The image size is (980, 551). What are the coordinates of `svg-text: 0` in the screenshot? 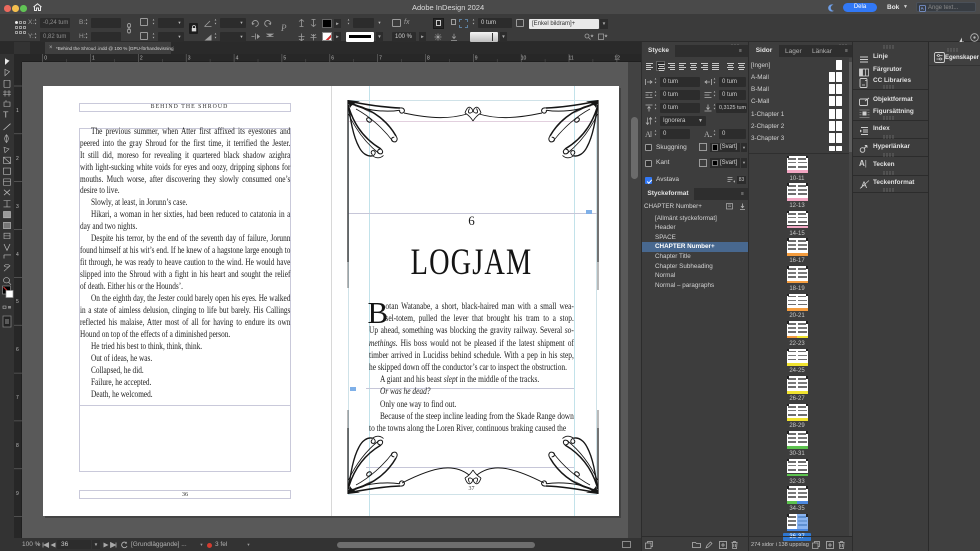 It's located at (45, 59).